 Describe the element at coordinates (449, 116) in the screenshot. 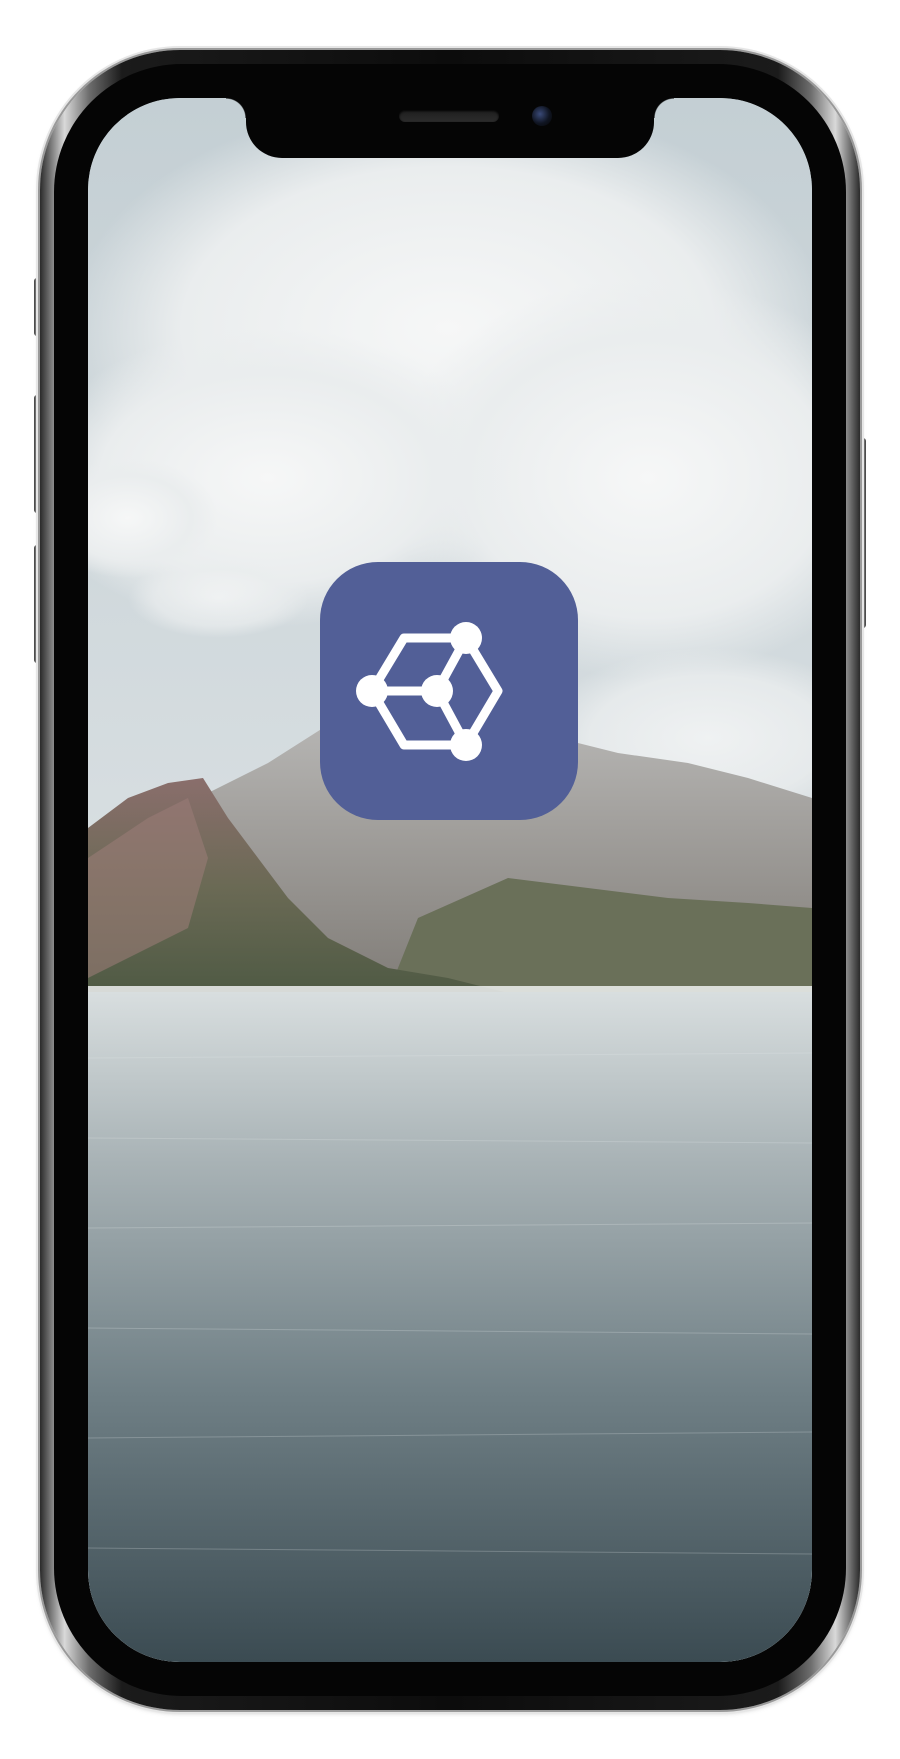

I see `earpiece-speaker` at that location.